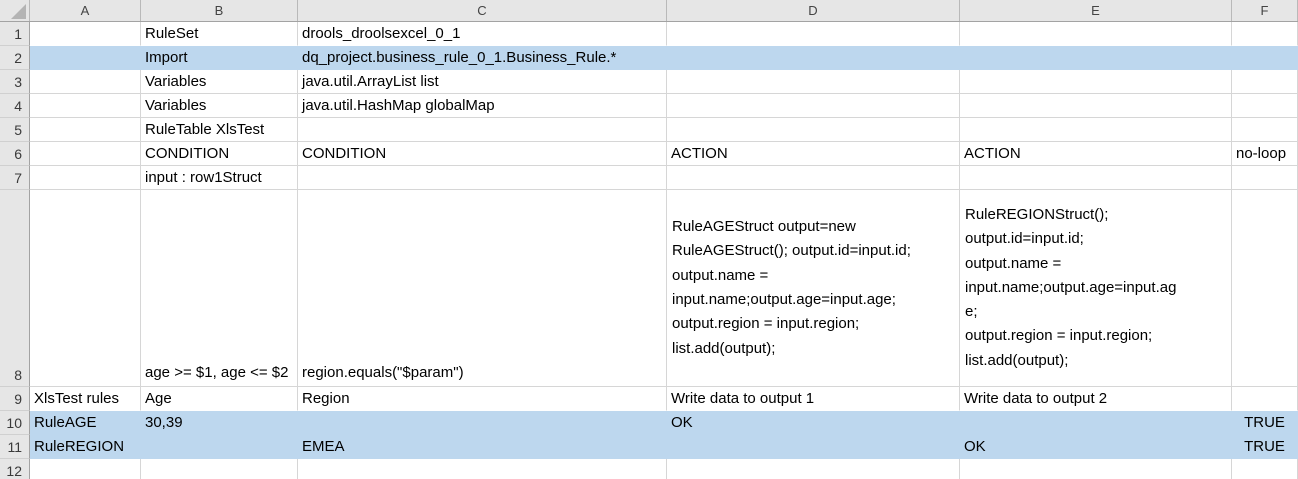 Image resolution: width=1298 pixels, height=479 pixels. Describe the element at coordinates (482, 399) in the screenshot. I see `cell-C9: Region` at that location.